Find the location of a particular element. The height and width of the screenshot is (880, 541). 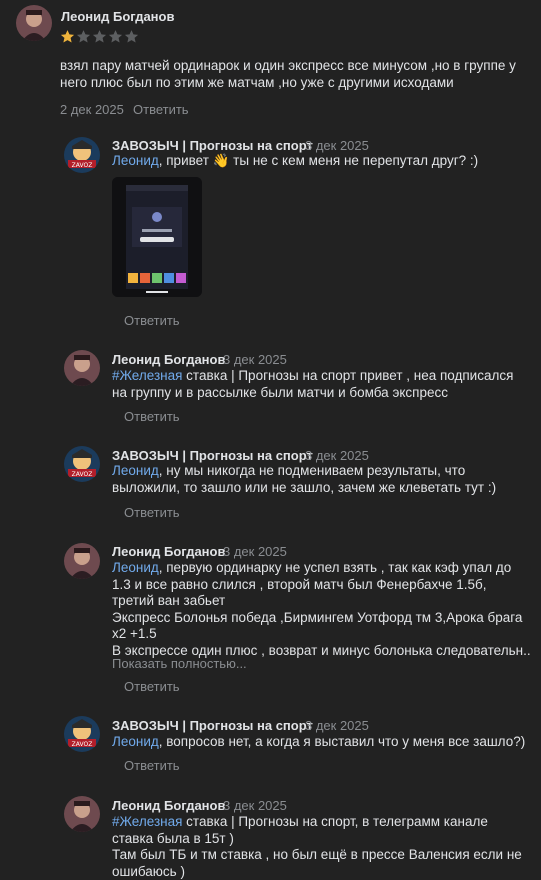

phone-screenshot-image is located at coordinates (157, 237).